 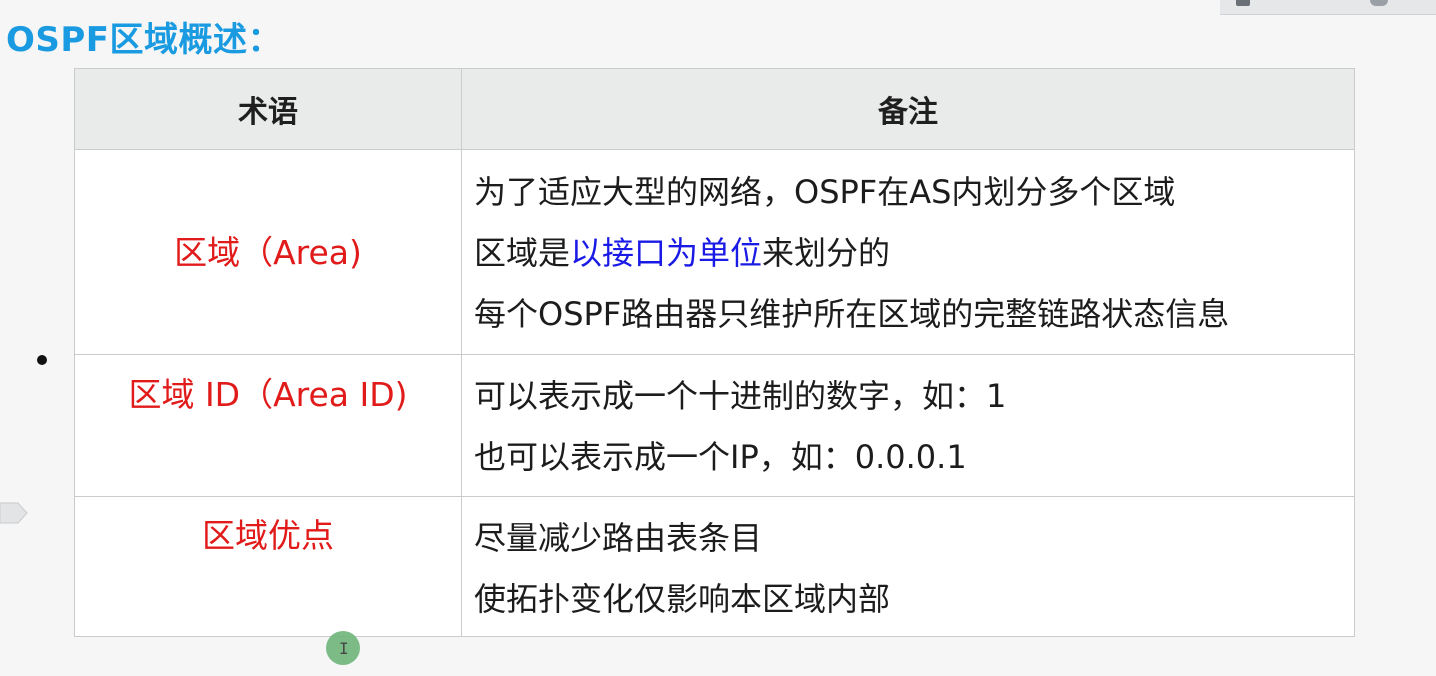 What do you see at coordinates (268, 566) in the screenshot?
I see `term-cell: 区域优点` at bounding box center [268, 566].